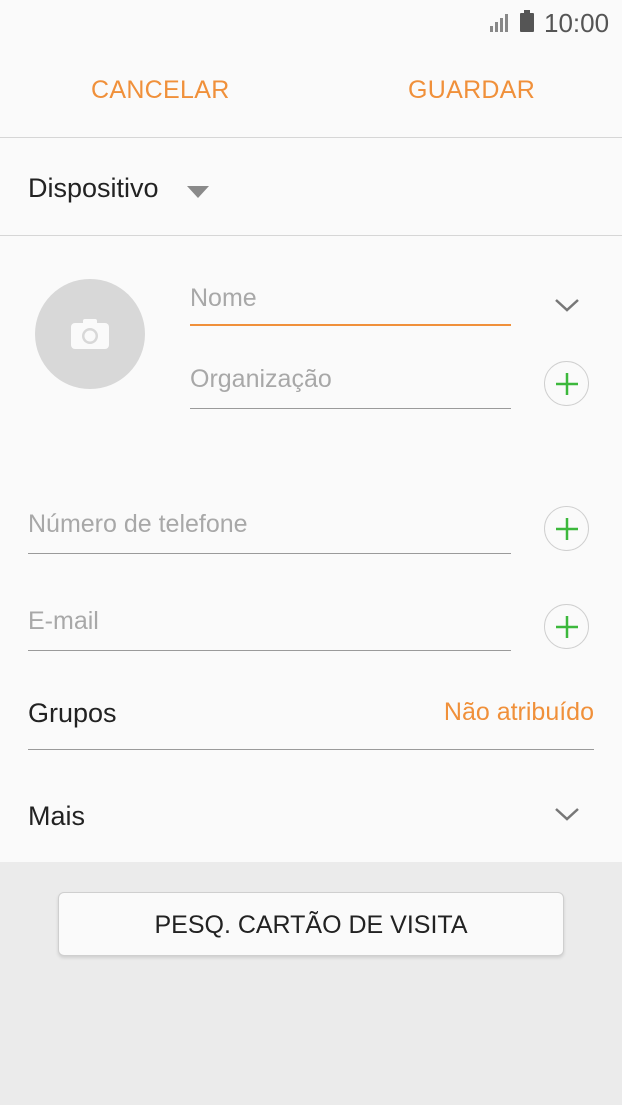  I want to click on scan-business-card-button: PESQ. CARTÃO DE VISITA, so click(311, 924).